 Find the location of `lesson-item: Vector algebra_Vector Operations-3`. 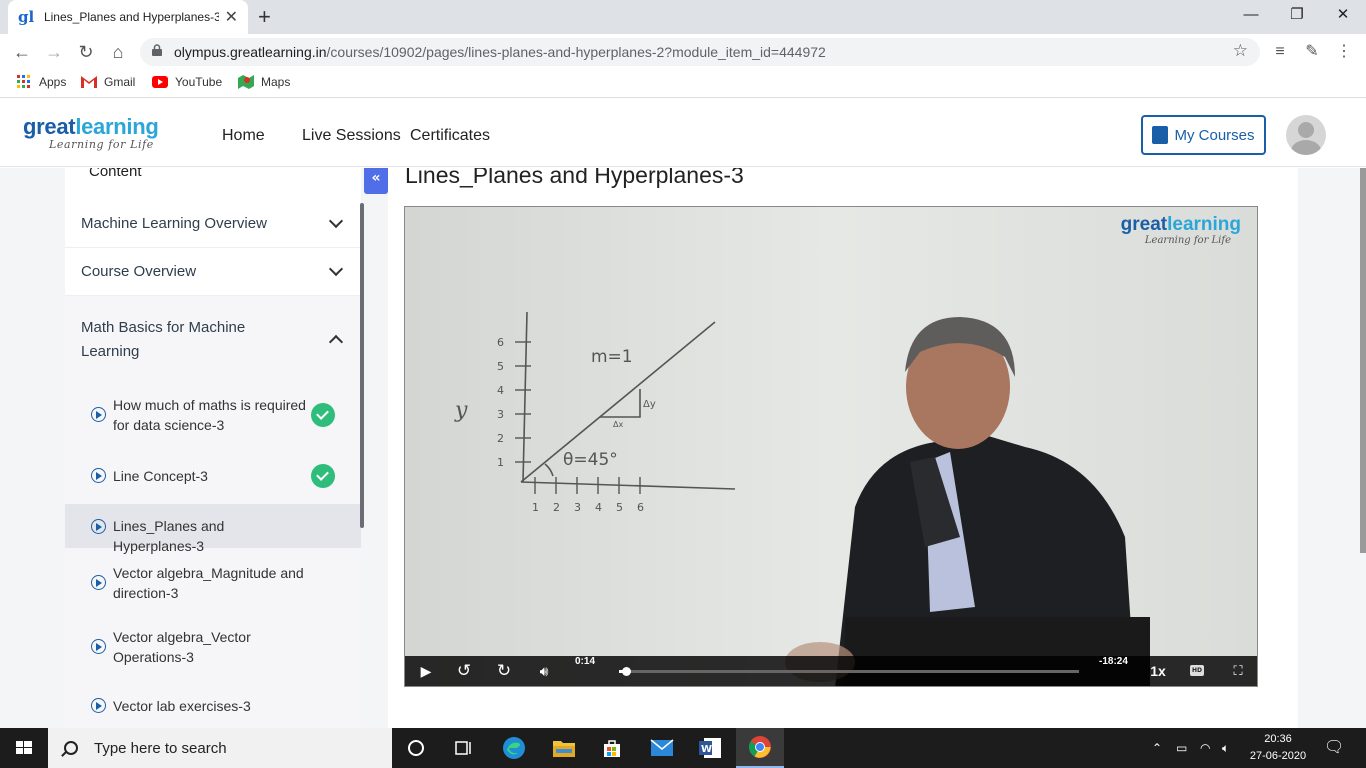

lesson-item: Vector algebra_Vector Operations-3 is located at coordinates (213, 647).